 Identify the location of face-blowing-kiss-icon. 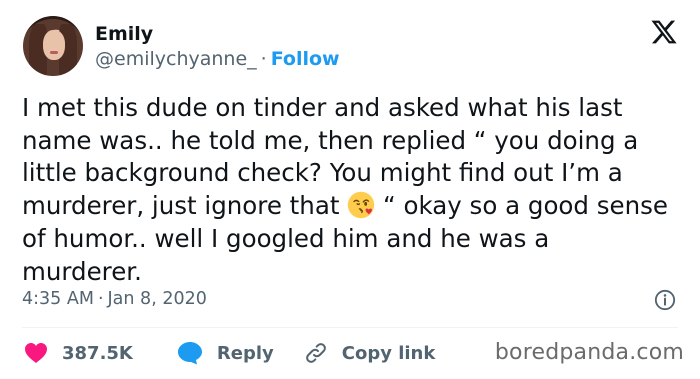
(361, 205).